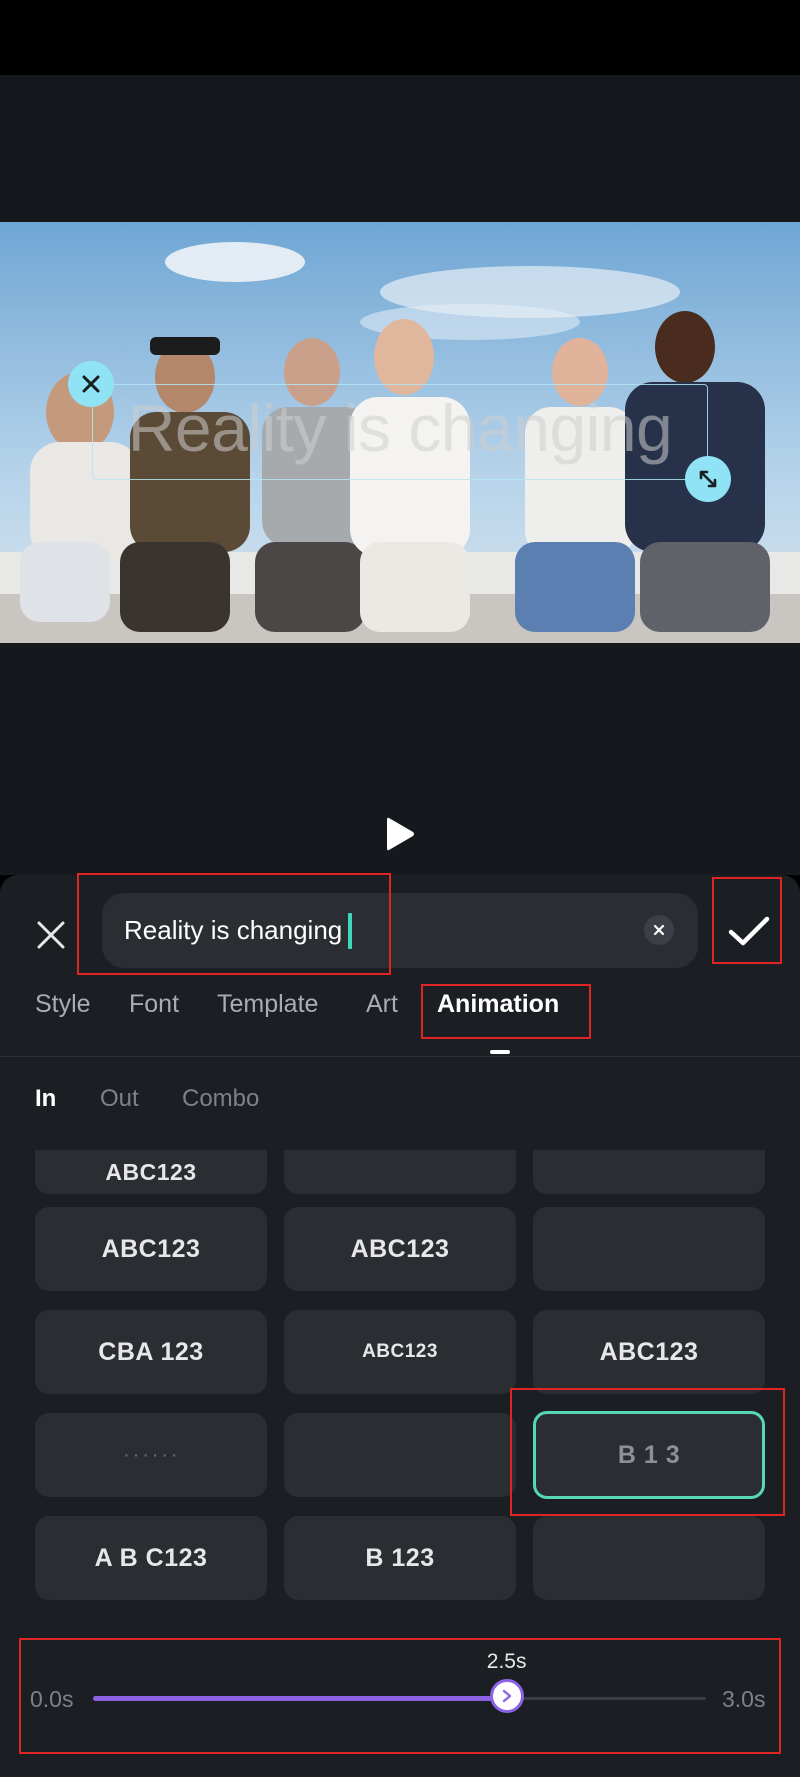 This screenshot has height=1777, width=800. Describe the element at coordinates (154, 1004) in the screenshot. I see `tab-font: Font` at that location.